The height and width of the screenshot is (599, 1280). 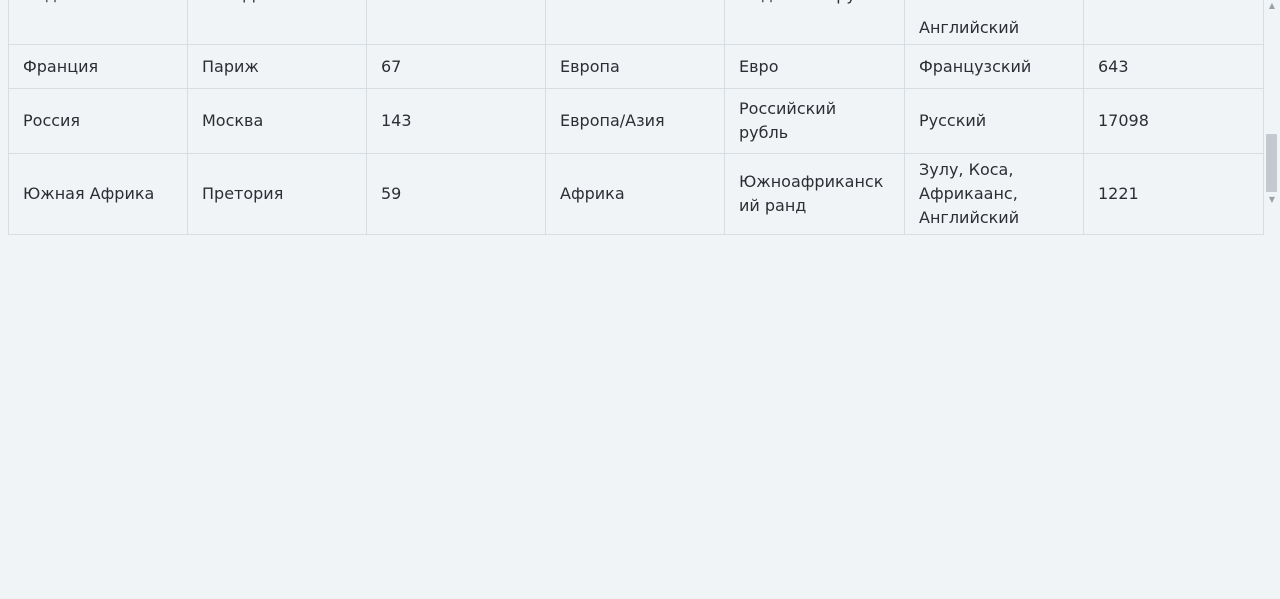 I want to click on cell-continent: Африка, so click(x=635, y=194).